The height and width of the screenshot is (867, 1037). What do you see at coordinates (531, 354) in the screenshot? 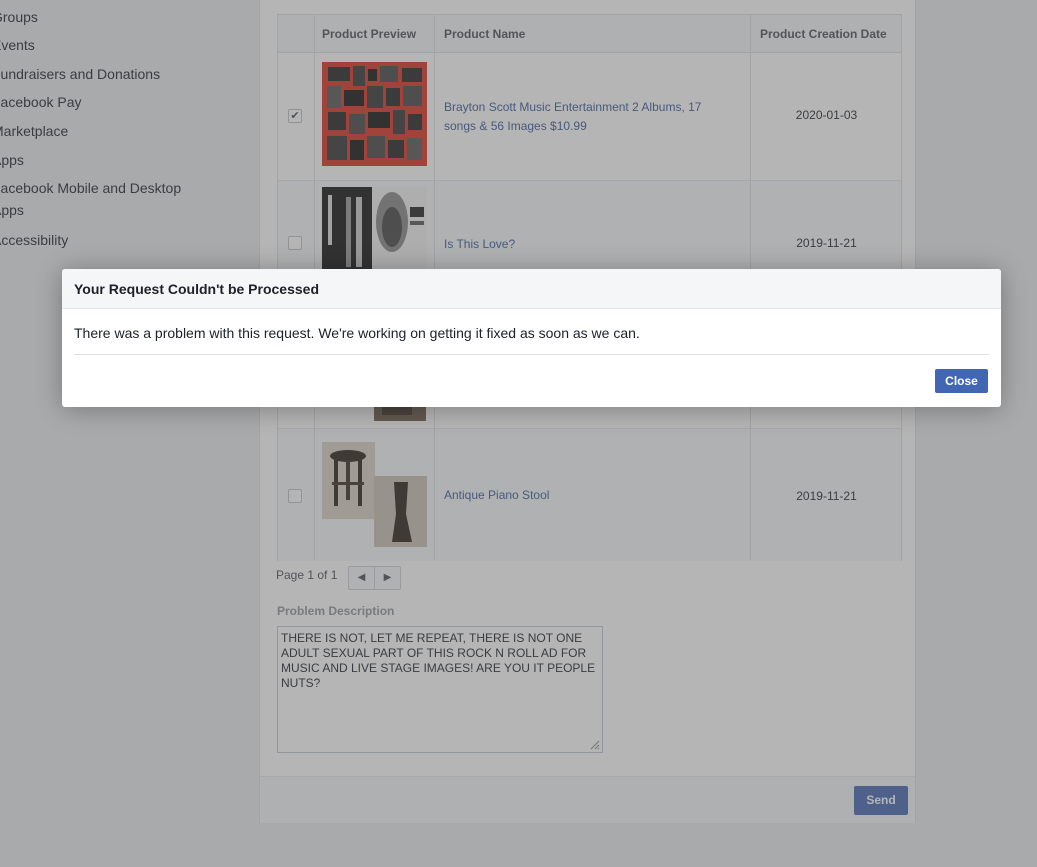
I see `dialog-divider` at bounding box center [531, 354].